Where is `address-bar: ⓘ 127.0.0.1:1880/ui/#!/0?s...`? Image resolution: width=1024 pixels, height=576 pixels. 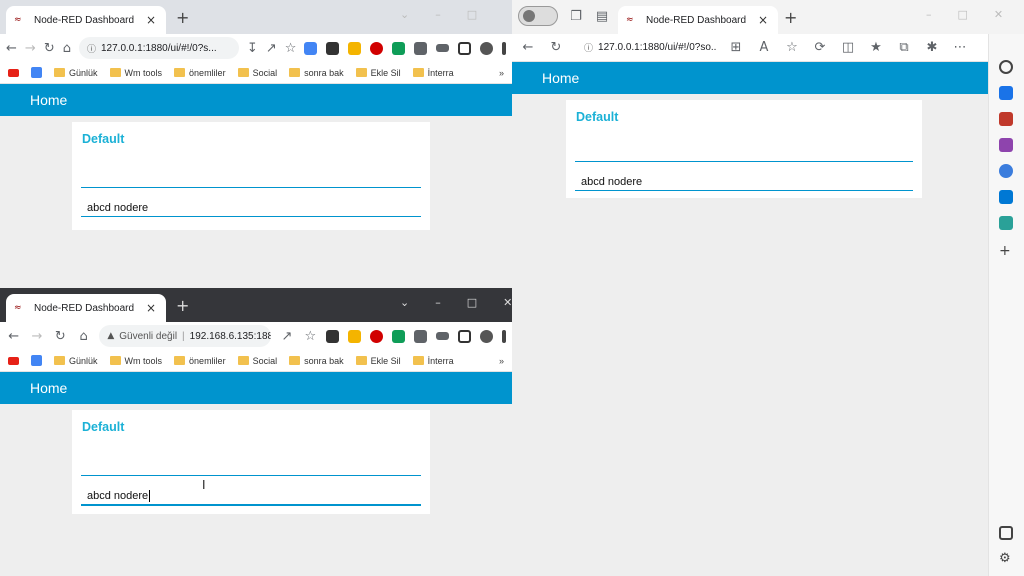
address-bar: ⓘ 127.0.0.1:1880/ui/#!/0?s... is located at coordinates (158, 48).